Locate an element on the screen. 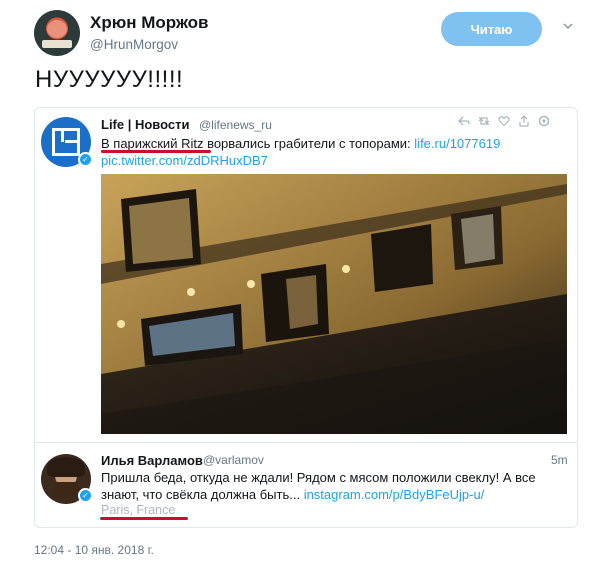 The width and height of the screenshot is (600, 571). tweet-text: НУУУУУУ!!!!! is located at coordinates (109, 79).